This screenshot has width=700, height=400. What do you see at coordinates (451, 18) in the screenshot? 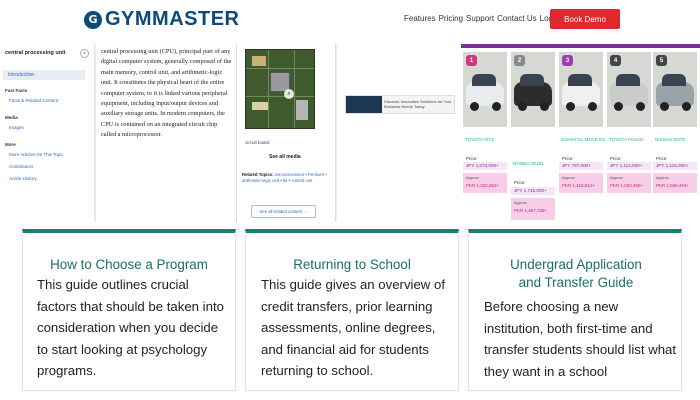
I see `nav-link-pricing: Pricing` at bounding box center [451, 18].